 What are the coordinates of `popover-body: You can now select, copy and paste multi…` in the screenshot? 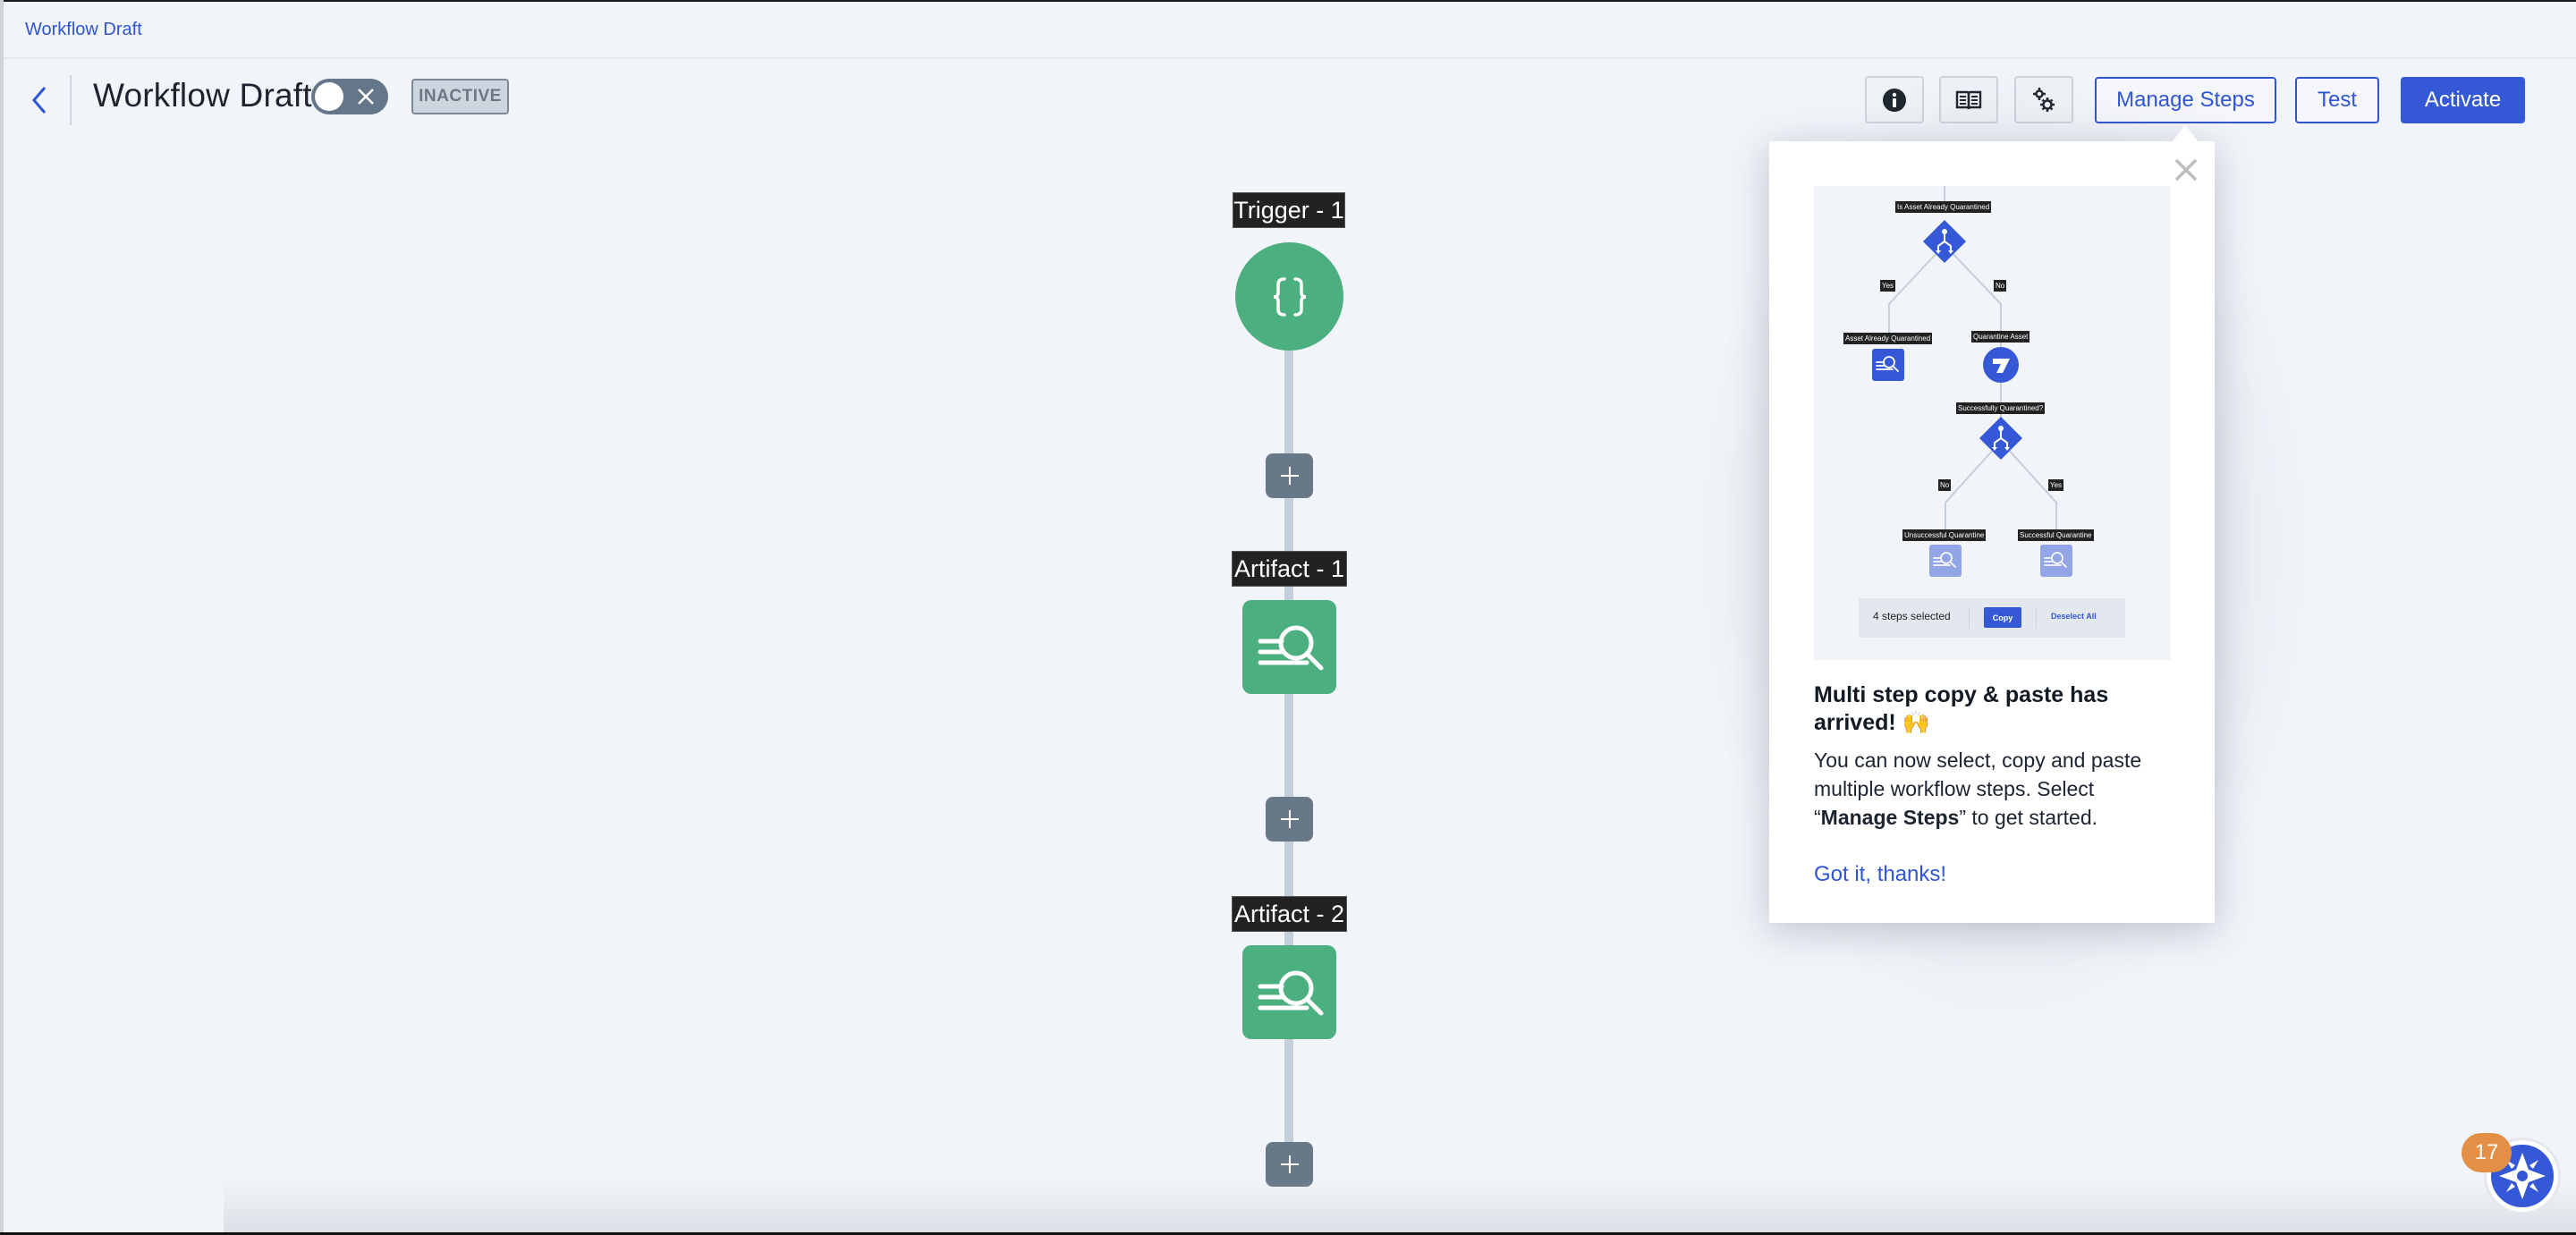 It's located at (1997, 789).